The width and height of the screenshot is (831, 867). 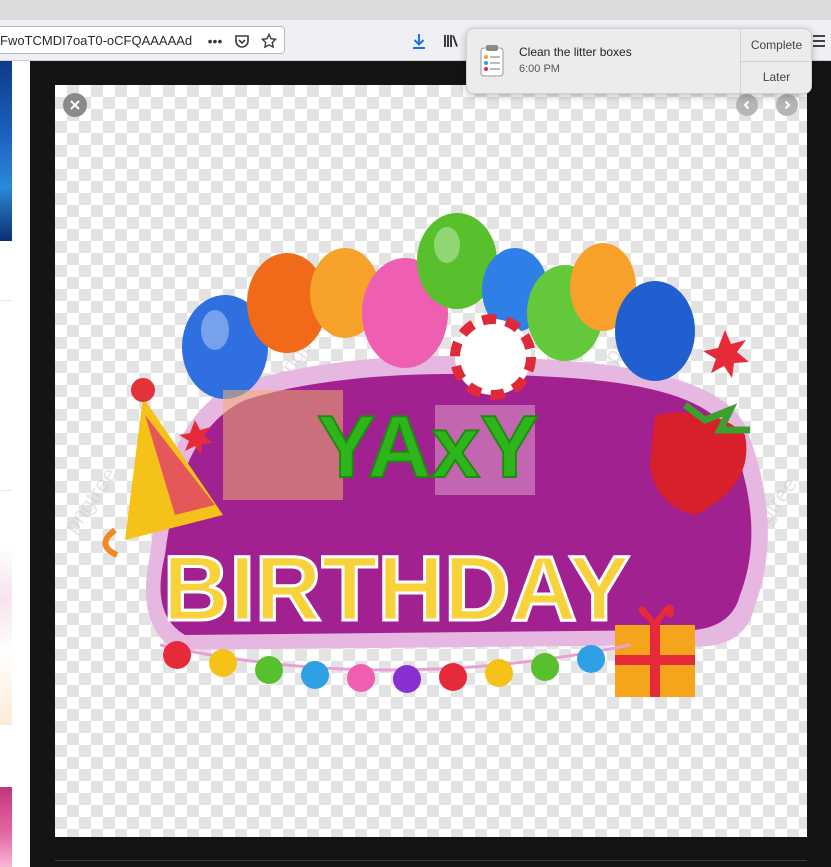 What do you see at coordinates (242, 41) in the screenshot?
I see `pocket-icon` at bounding box center [242, 41].